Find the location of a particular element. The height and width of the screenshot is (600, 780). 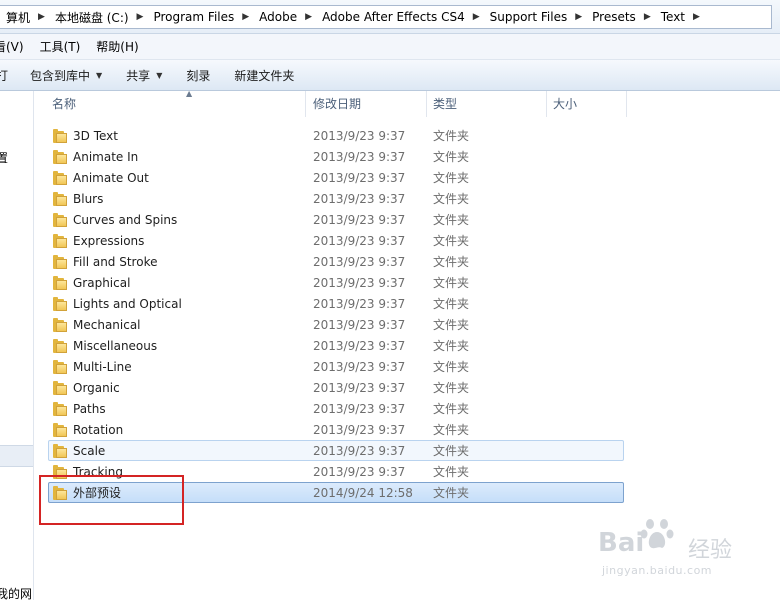

command-toolbar: 打 包含到库中 ▼ 共享 ▼ 刻录 新建文件夹 is located at coordinates (390, 75).